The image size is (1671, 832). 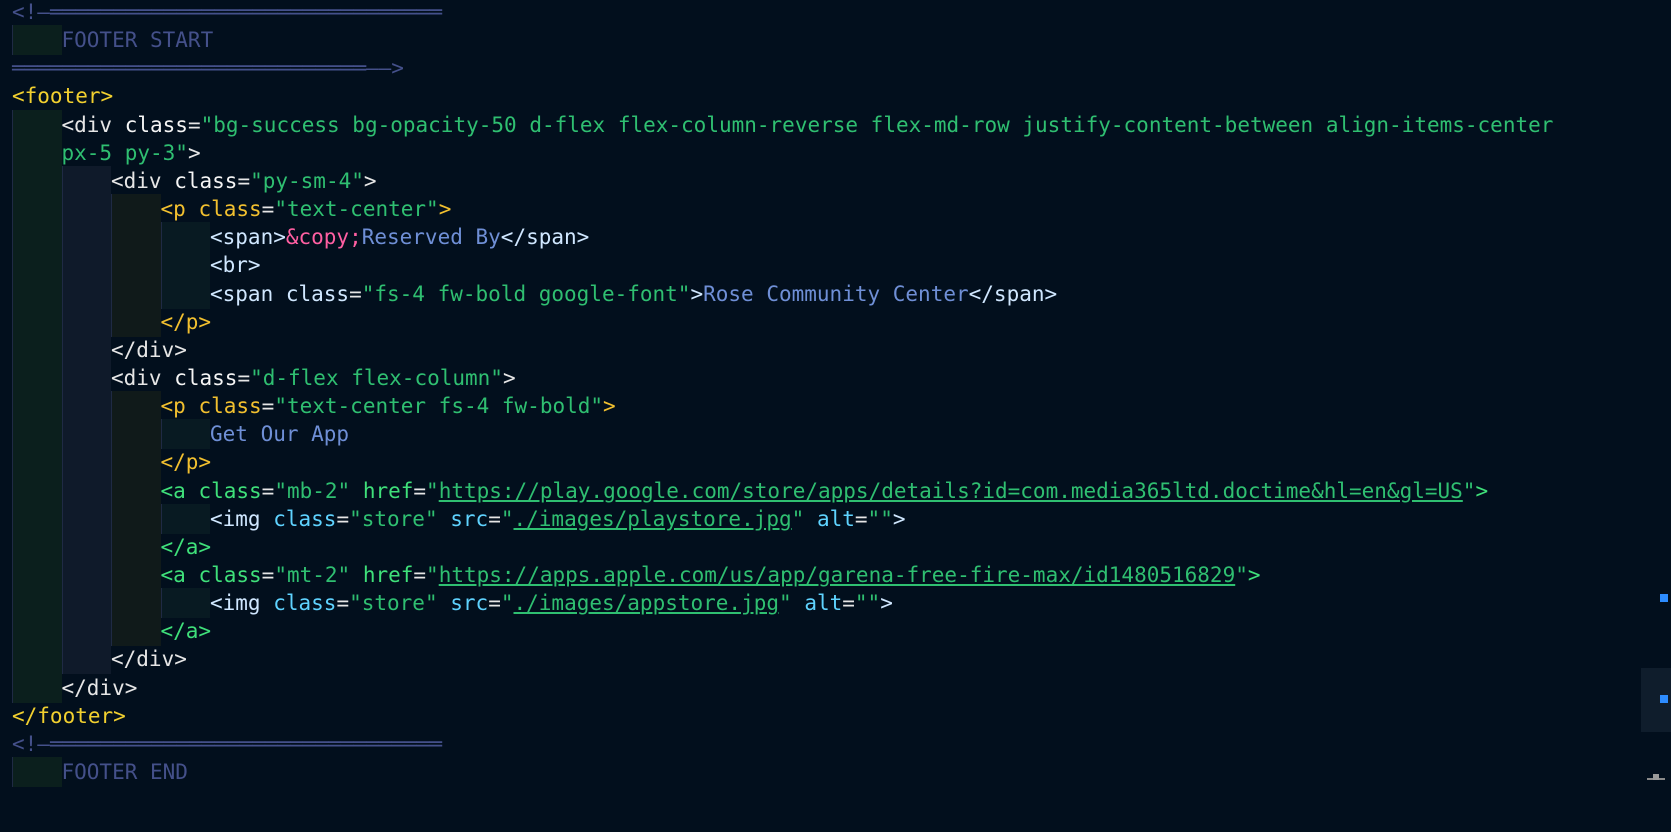 I want to click on code-line: <span>&copy;Reserved By</span>, so click(x=770, y=237).